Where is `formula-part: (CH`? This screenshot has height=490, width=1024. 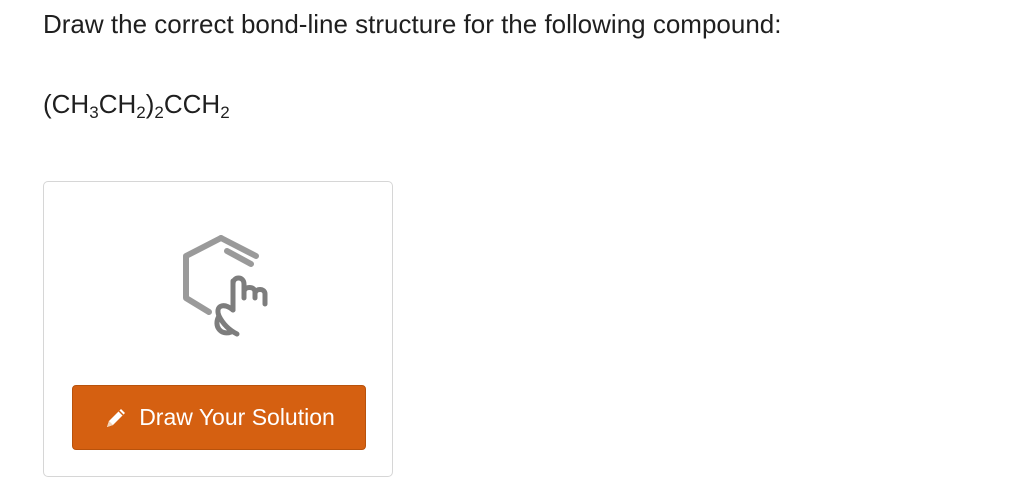
formula-part: (CH is located at coordinates (66, 104).